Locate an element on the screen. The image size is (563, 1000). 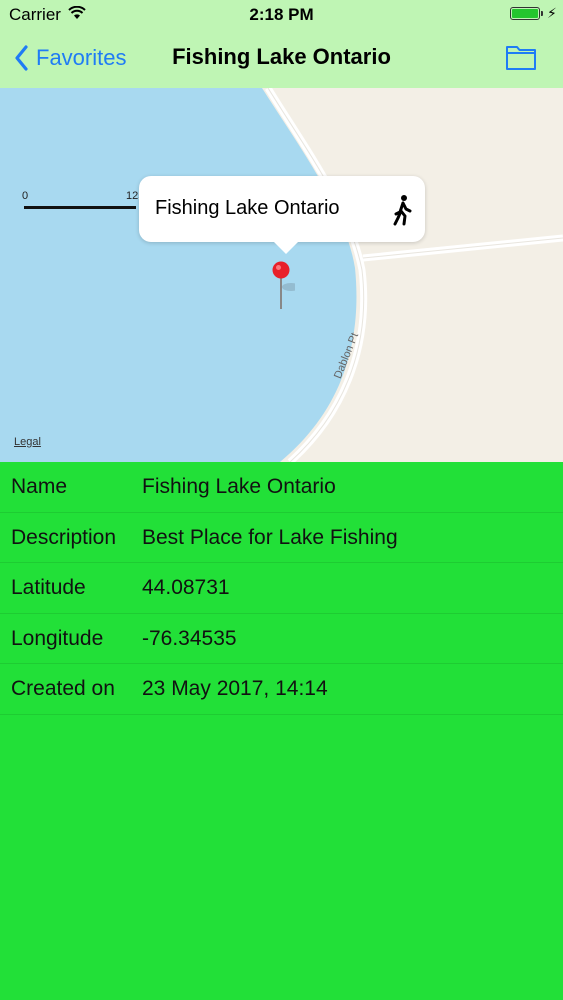
status-time: 2:18 PM is located at coordinates (281, 14).